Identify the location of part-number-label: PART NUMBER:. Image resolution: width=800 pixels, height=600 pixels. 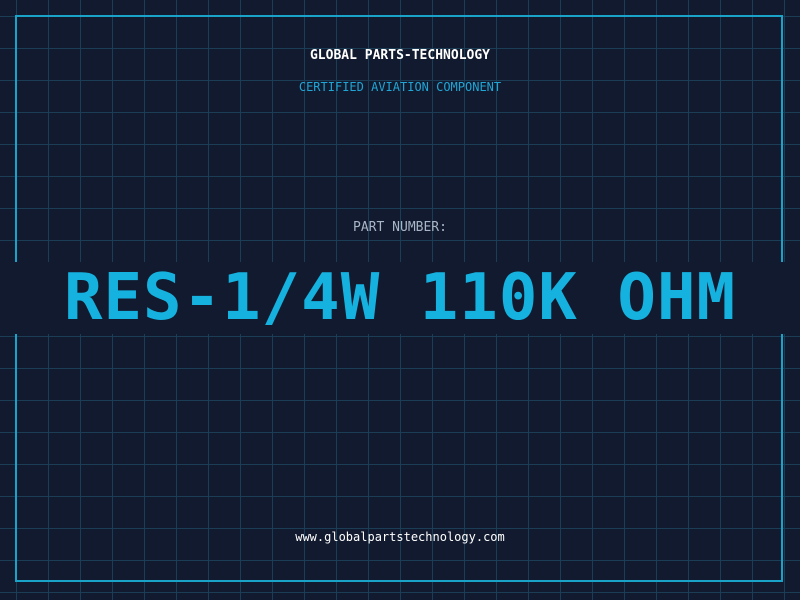
(400, 227).